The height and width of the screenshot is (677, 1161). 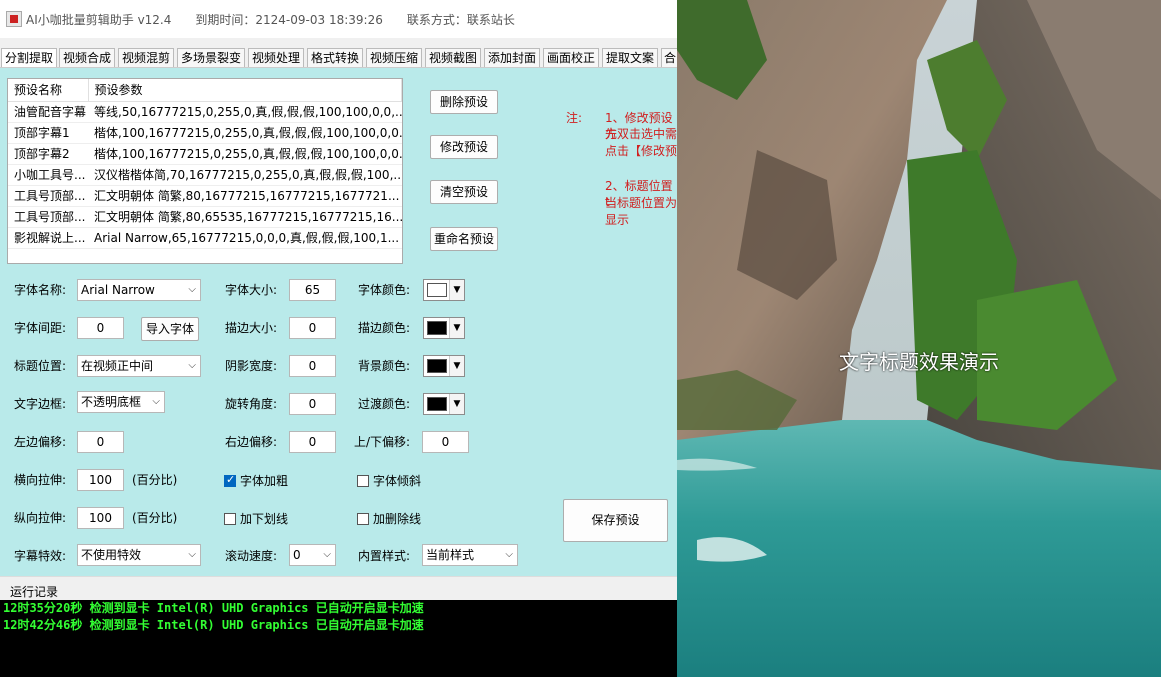 What do you see at coordinates (669, 57) in the screenshot?
I see `tab-more: 合` at bounding box center [669, 57].